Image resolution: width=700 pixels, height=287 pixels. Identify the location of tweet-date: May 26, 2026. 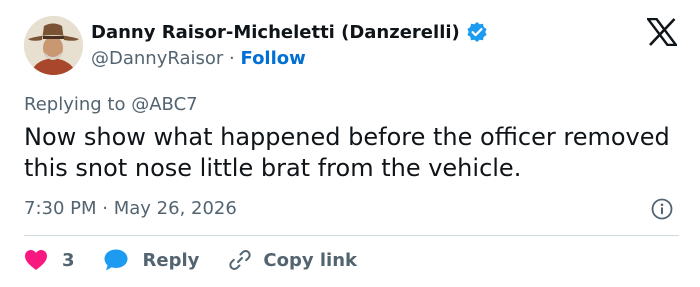
(175, 208).